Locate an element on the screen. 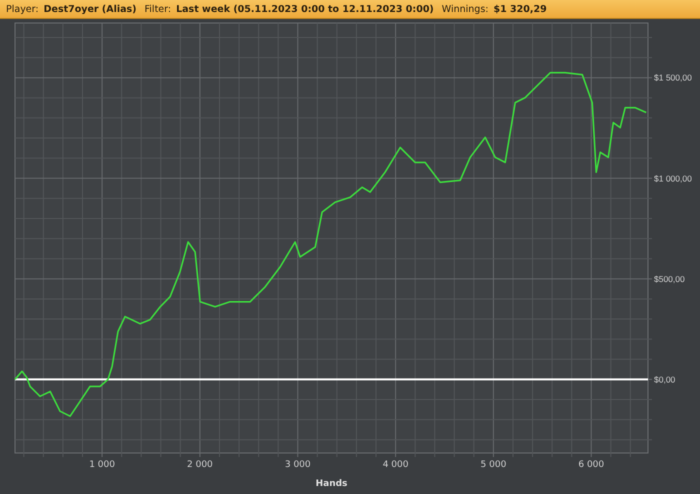 The width and height of the screenshot is (700, 494). x-tick-label: 6 000 is located at coordinates (591, 465).